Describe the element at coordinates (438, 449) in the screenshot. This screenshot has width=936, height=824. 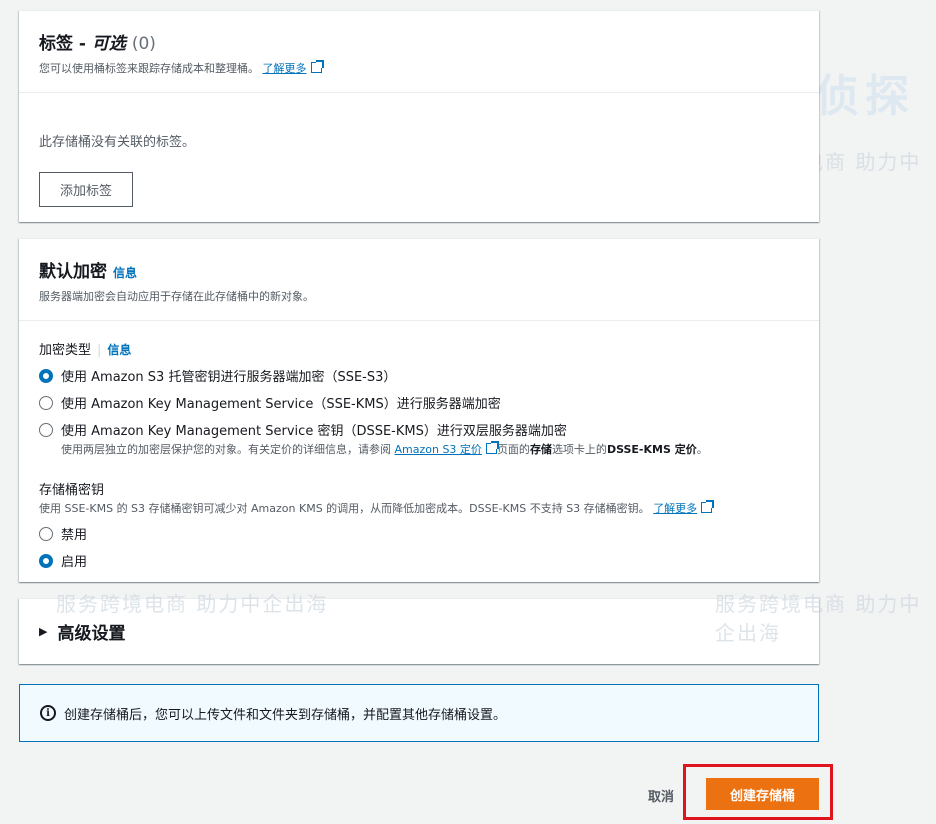
I see `s3-pricing-link: Amazon S3 定价` at that location.